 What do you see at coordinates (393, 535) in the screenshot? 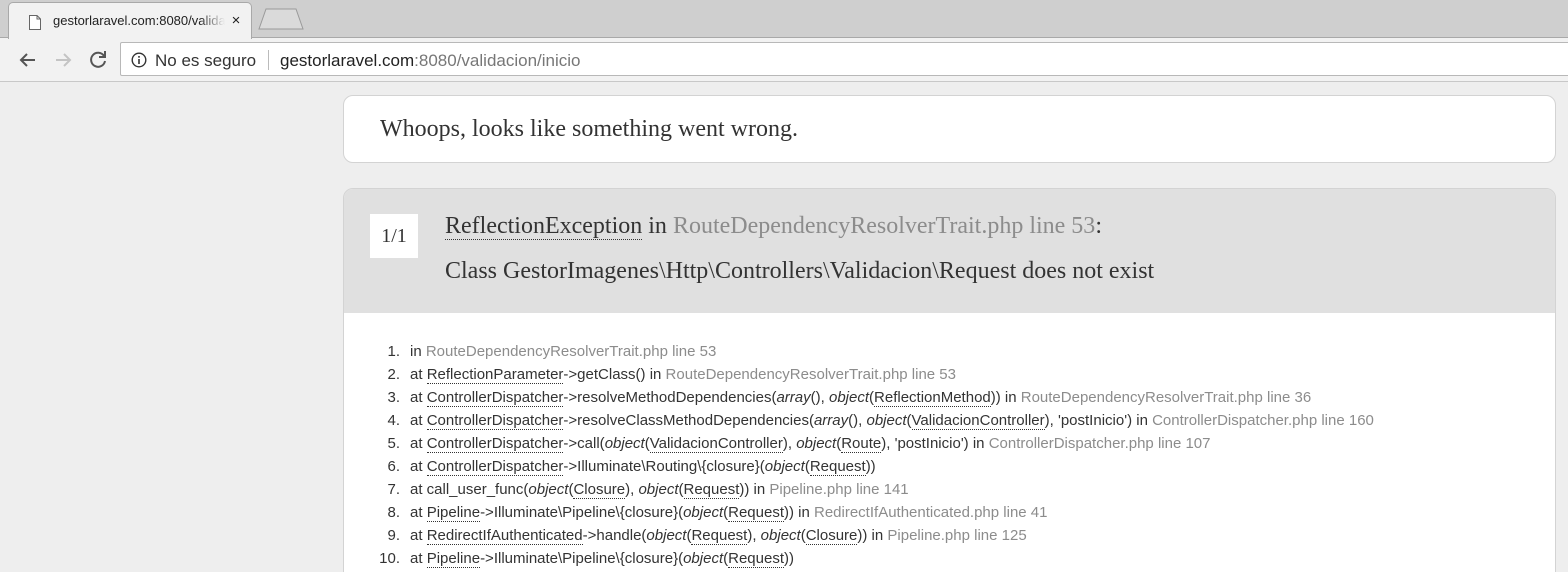
I see `trace-number: 9.` at bounding box center [393, 535].